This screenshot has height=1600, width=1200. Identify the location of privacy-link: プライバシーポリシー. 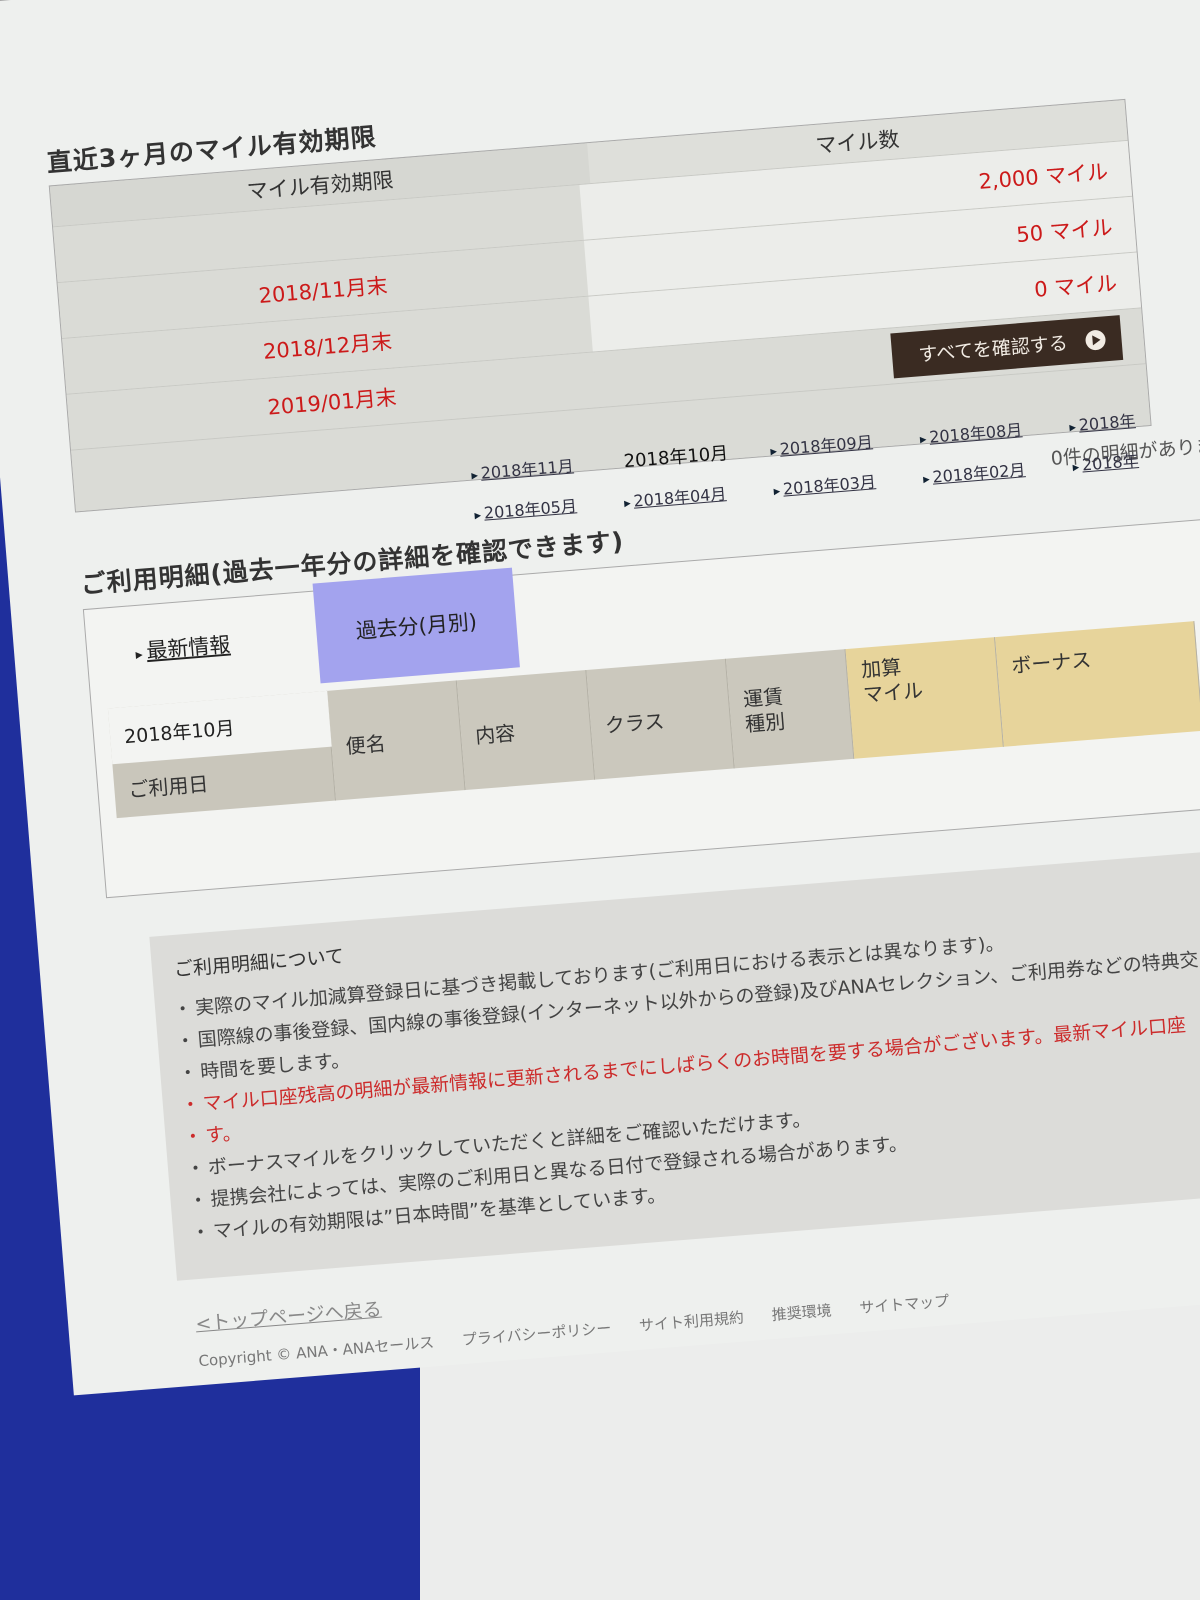
(536, 1333).